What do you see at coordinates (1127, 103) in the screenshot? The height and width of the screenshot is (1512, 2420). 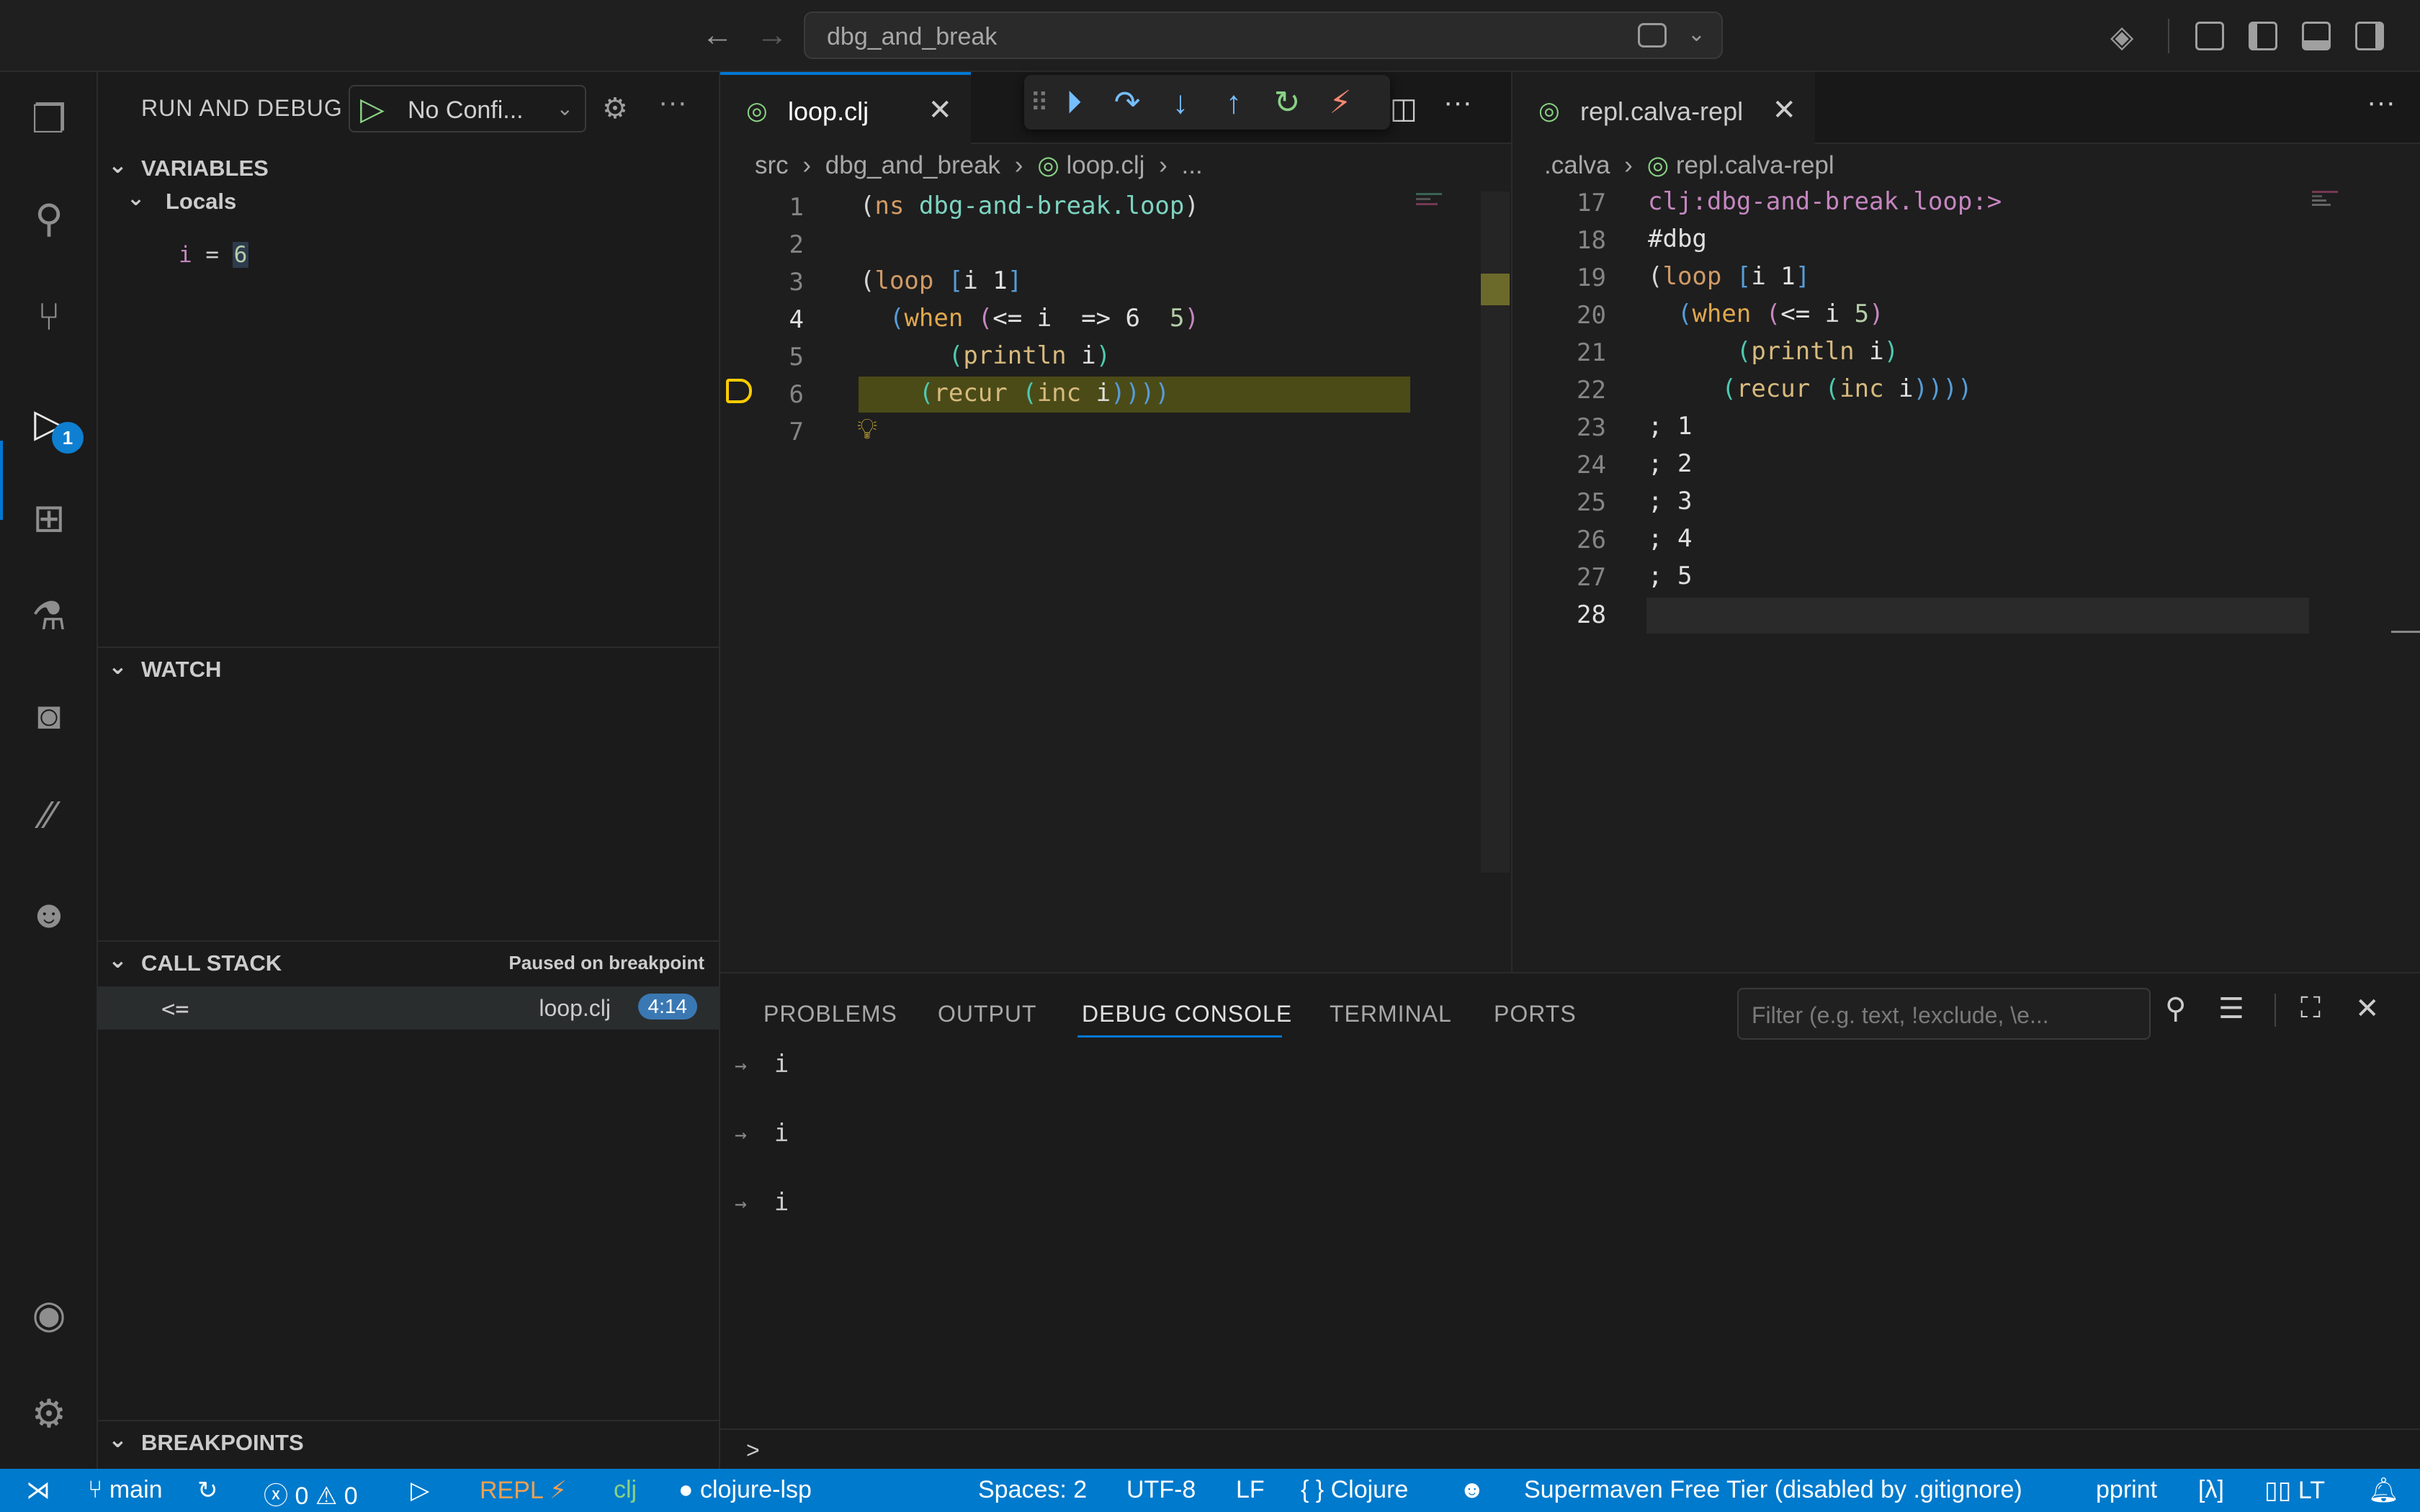 I see `step-over-icon: ↷` at bounding box center [1127, 103].